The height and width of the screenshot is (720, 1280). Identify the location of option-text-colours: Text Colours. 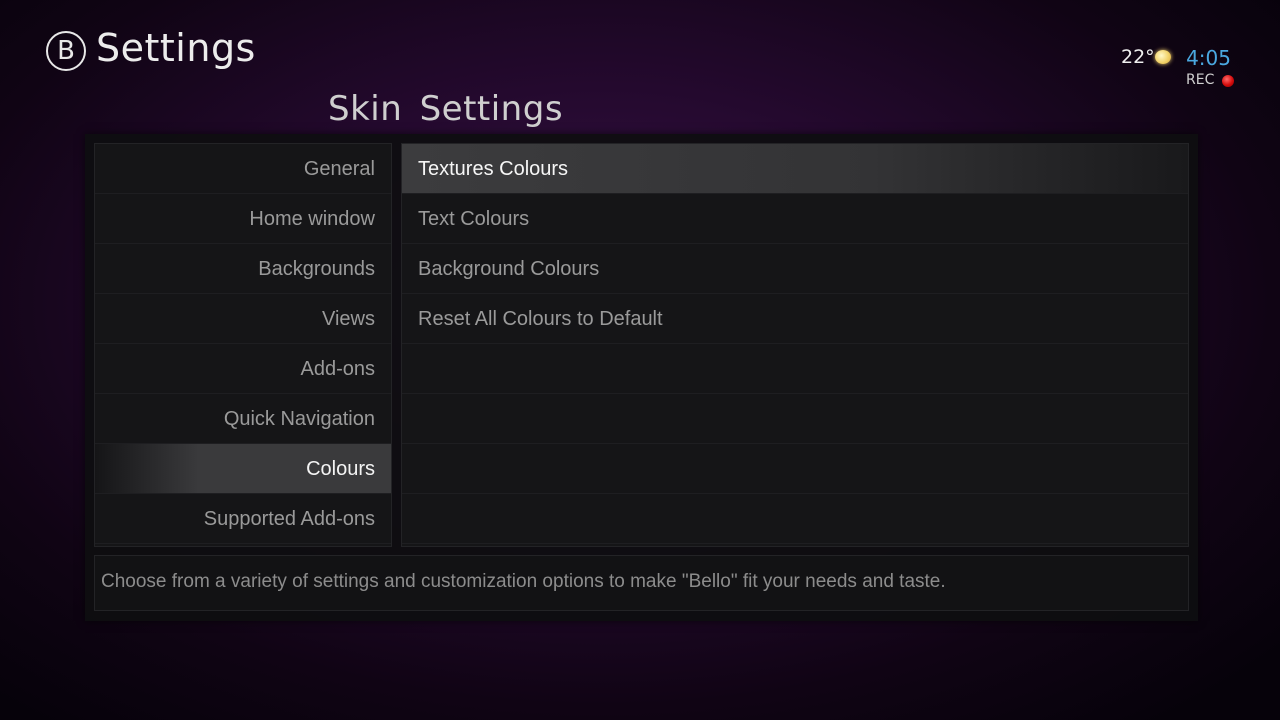
(795, 219).